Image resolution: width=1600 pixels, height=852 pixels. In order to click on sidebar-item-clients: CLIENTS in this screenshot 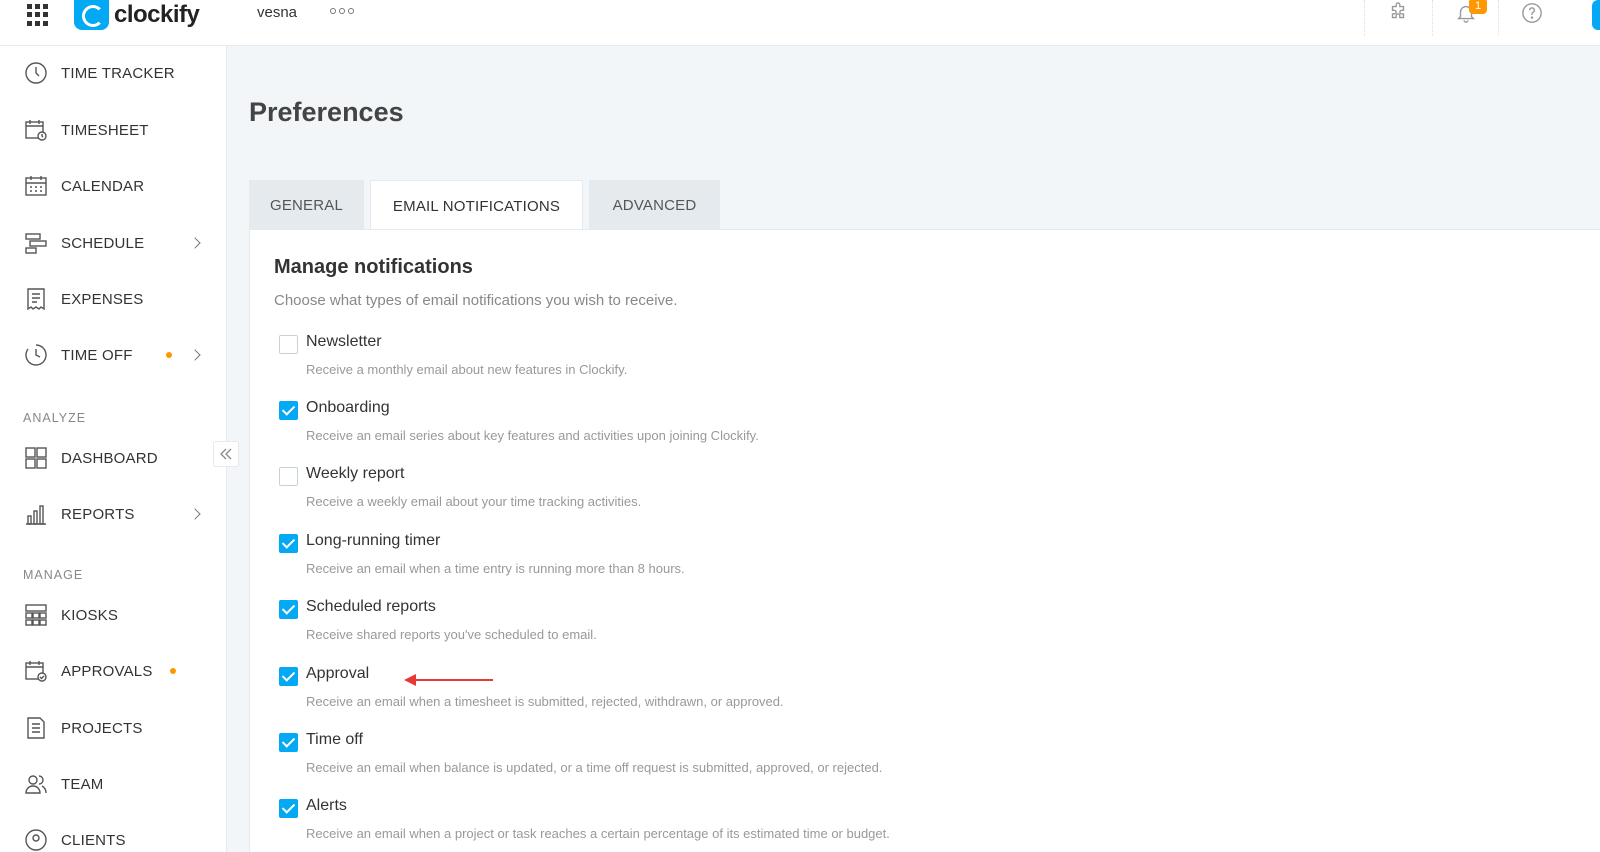, I will do `click(113, 834)`.